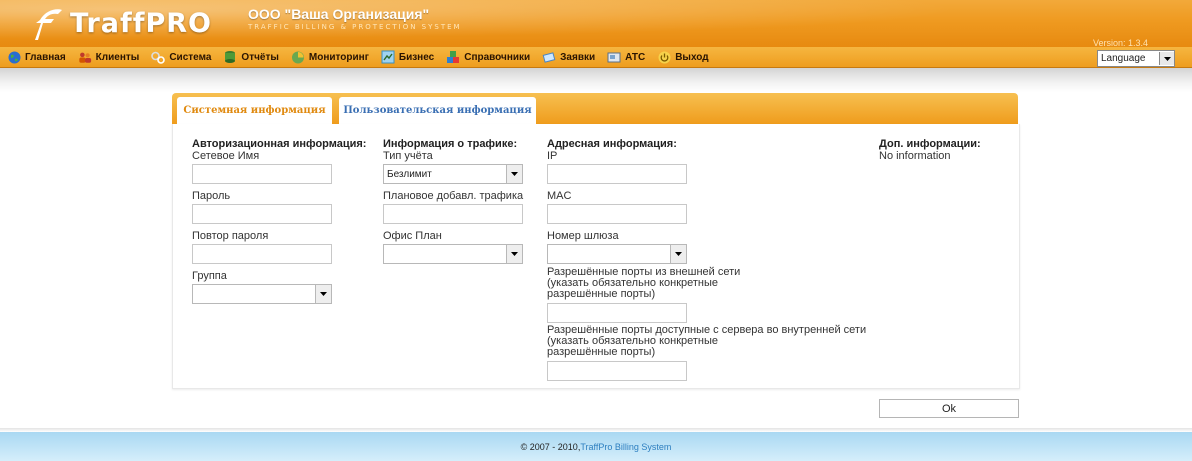  Describe the element at coordinates (625, 447) in the screenshot. I see `footer-link: TraffPro Billing System` at that location.